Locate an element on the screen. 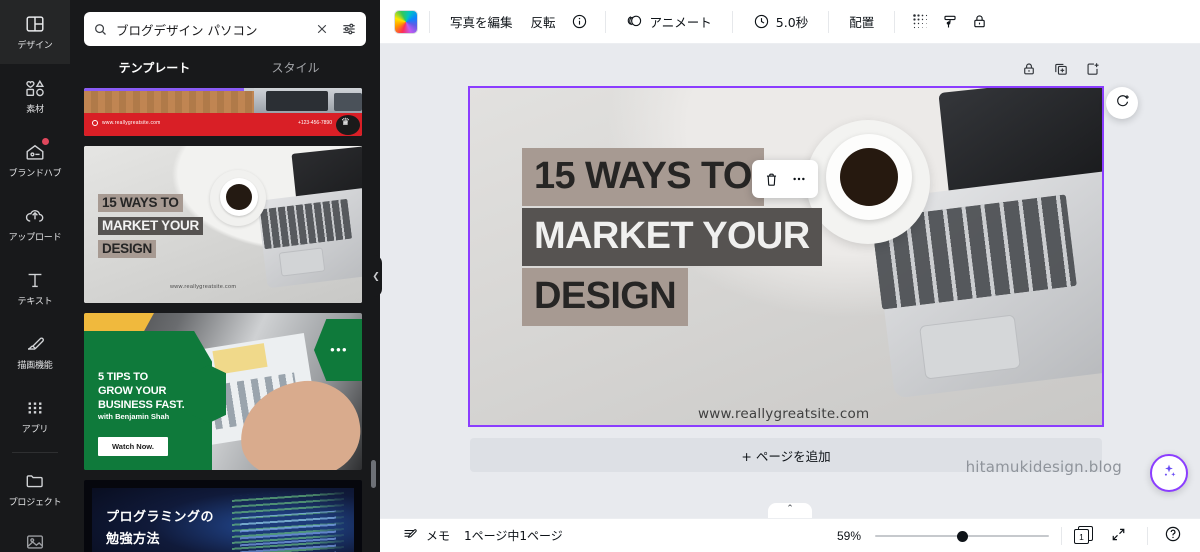  thumb-line-1: 15 WAYS TO is located at coordinates (140, 203).